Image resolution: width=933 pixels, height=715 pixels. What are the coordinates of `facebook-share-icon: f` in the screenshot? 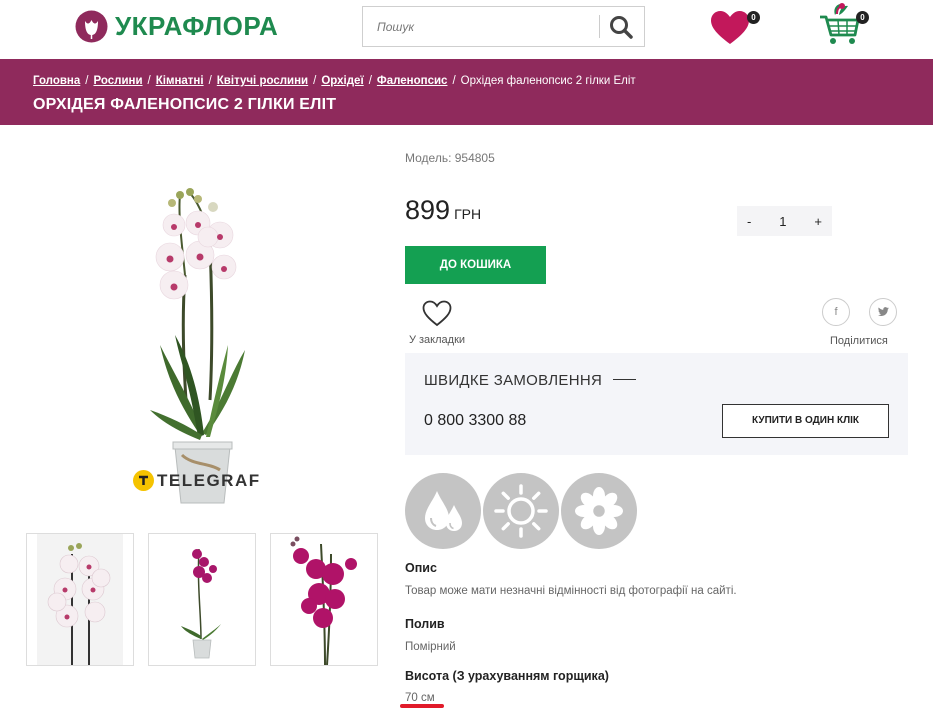 It's located at (836, 312).